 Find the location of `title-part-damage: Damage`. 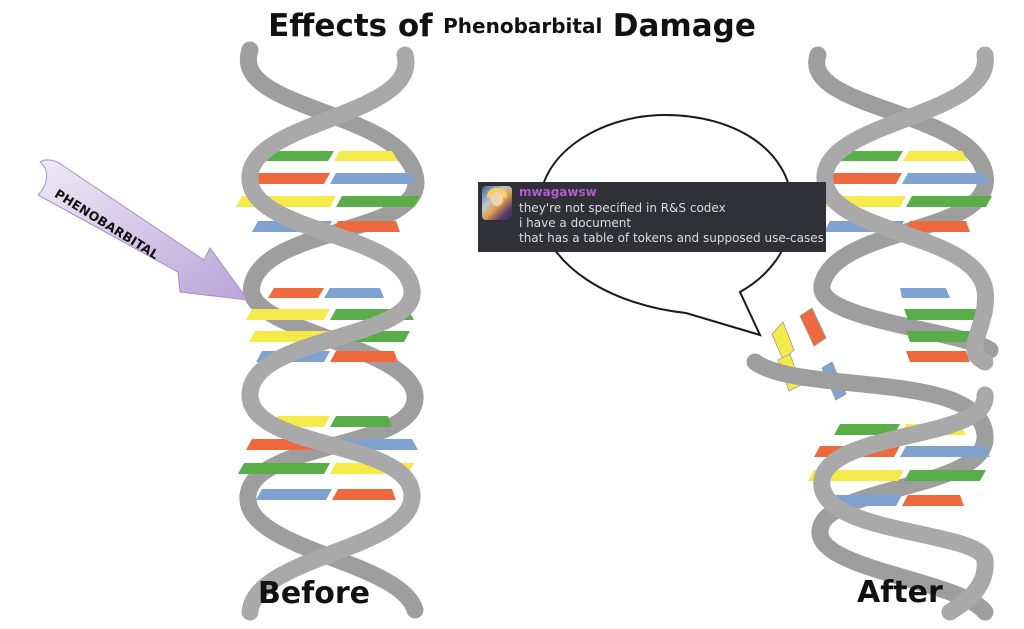

title-part-damage: Damage is located at coordinates (684, 26).